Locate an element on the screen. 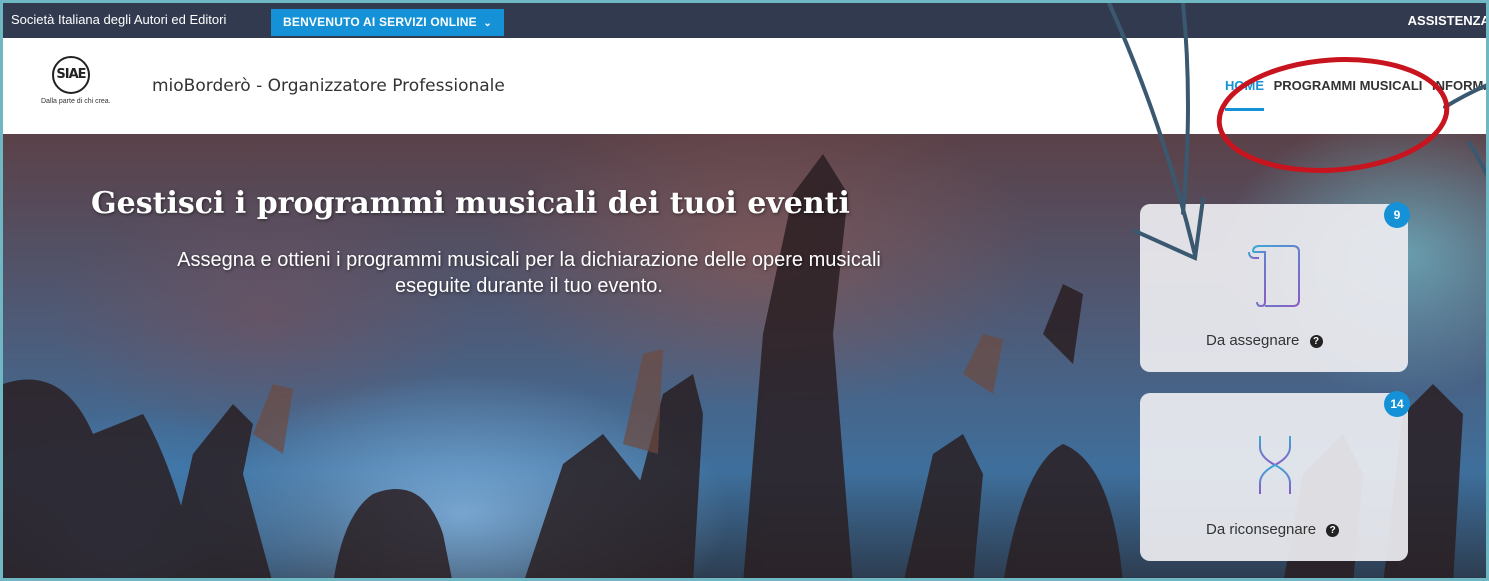 The width and height of the screenshot is (1489, 581). hero-subtitle-line-2: eseguite durante il tuo evento. is located at coordinates (529, 286).